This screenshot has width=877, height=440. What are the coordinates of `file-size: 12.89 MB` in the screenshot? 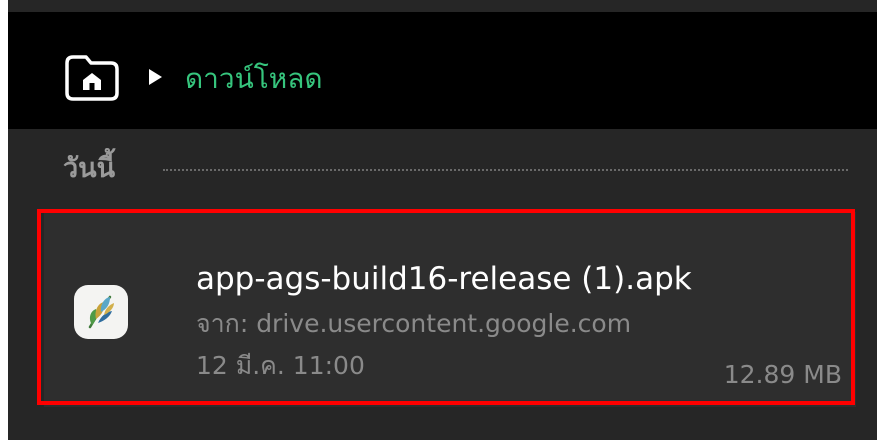 It's located at (782, 374).